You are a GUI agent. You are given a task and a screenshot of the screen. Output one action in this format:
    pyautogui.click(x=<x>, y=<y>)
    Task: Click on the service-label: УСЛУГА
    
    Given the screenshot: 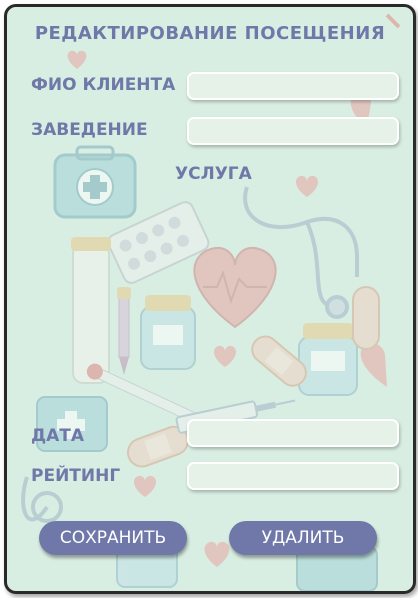 What is the action you would take?
    pyautogui.click(x=213, y=174)
    